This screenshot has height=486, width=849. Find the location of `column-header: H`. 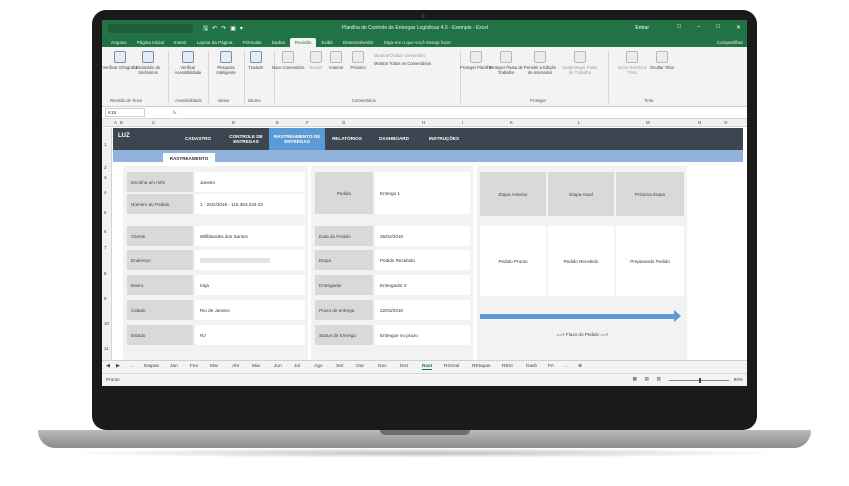

column-header: H is located at coordinates (423, 122).